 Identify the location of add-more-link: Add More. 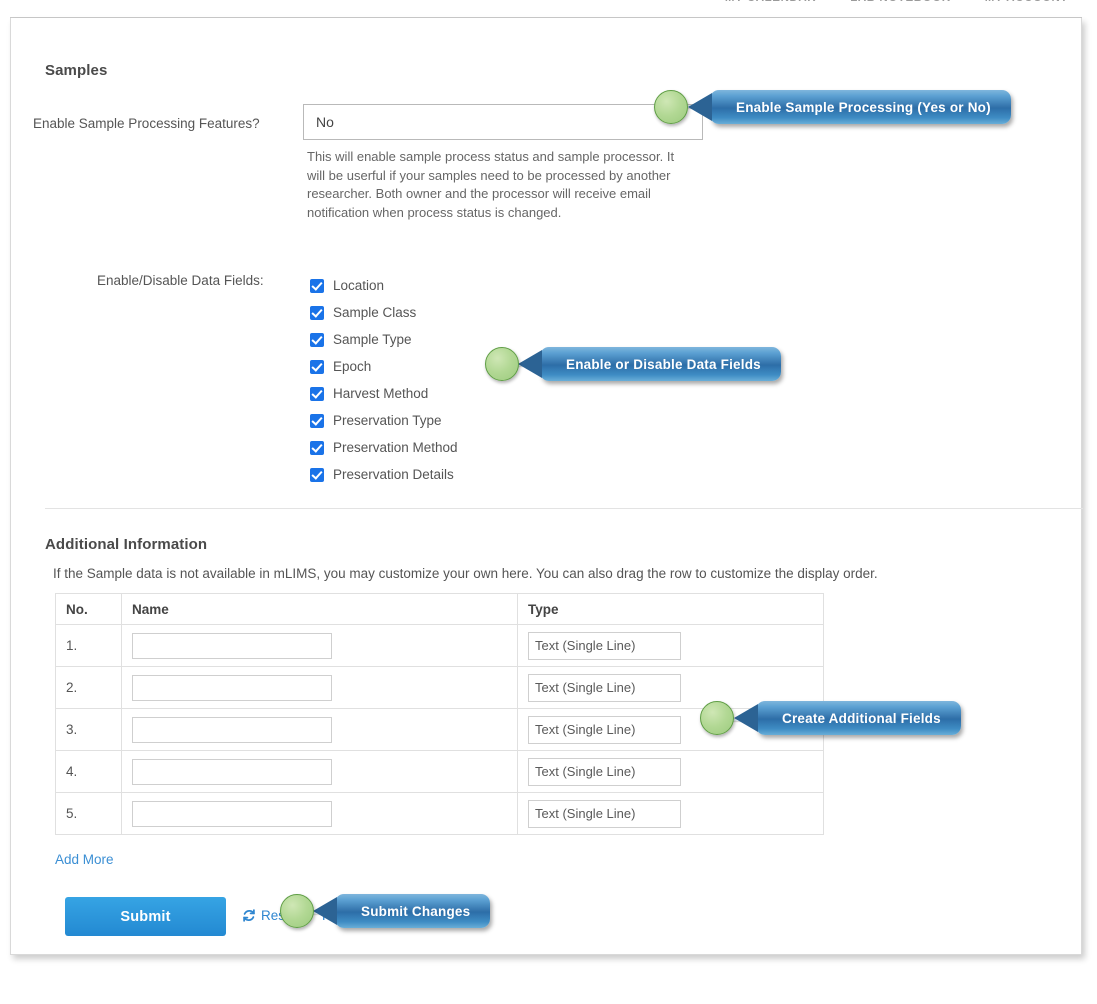
(84, 859).